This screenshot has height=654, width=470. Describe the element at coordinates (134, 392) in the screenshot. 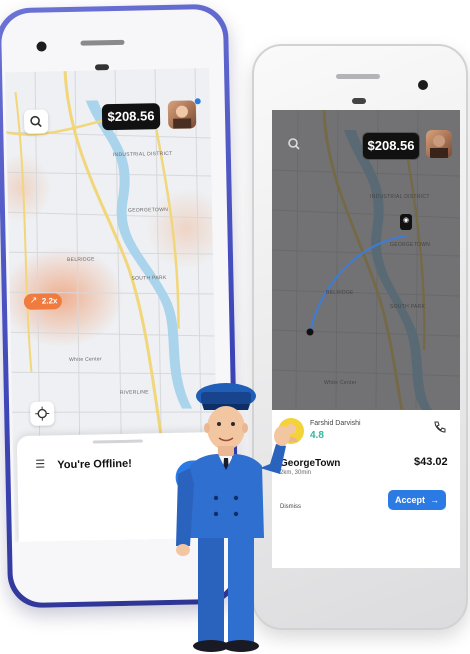

I see `map-label-riverline: RIVERLINE` at that location.